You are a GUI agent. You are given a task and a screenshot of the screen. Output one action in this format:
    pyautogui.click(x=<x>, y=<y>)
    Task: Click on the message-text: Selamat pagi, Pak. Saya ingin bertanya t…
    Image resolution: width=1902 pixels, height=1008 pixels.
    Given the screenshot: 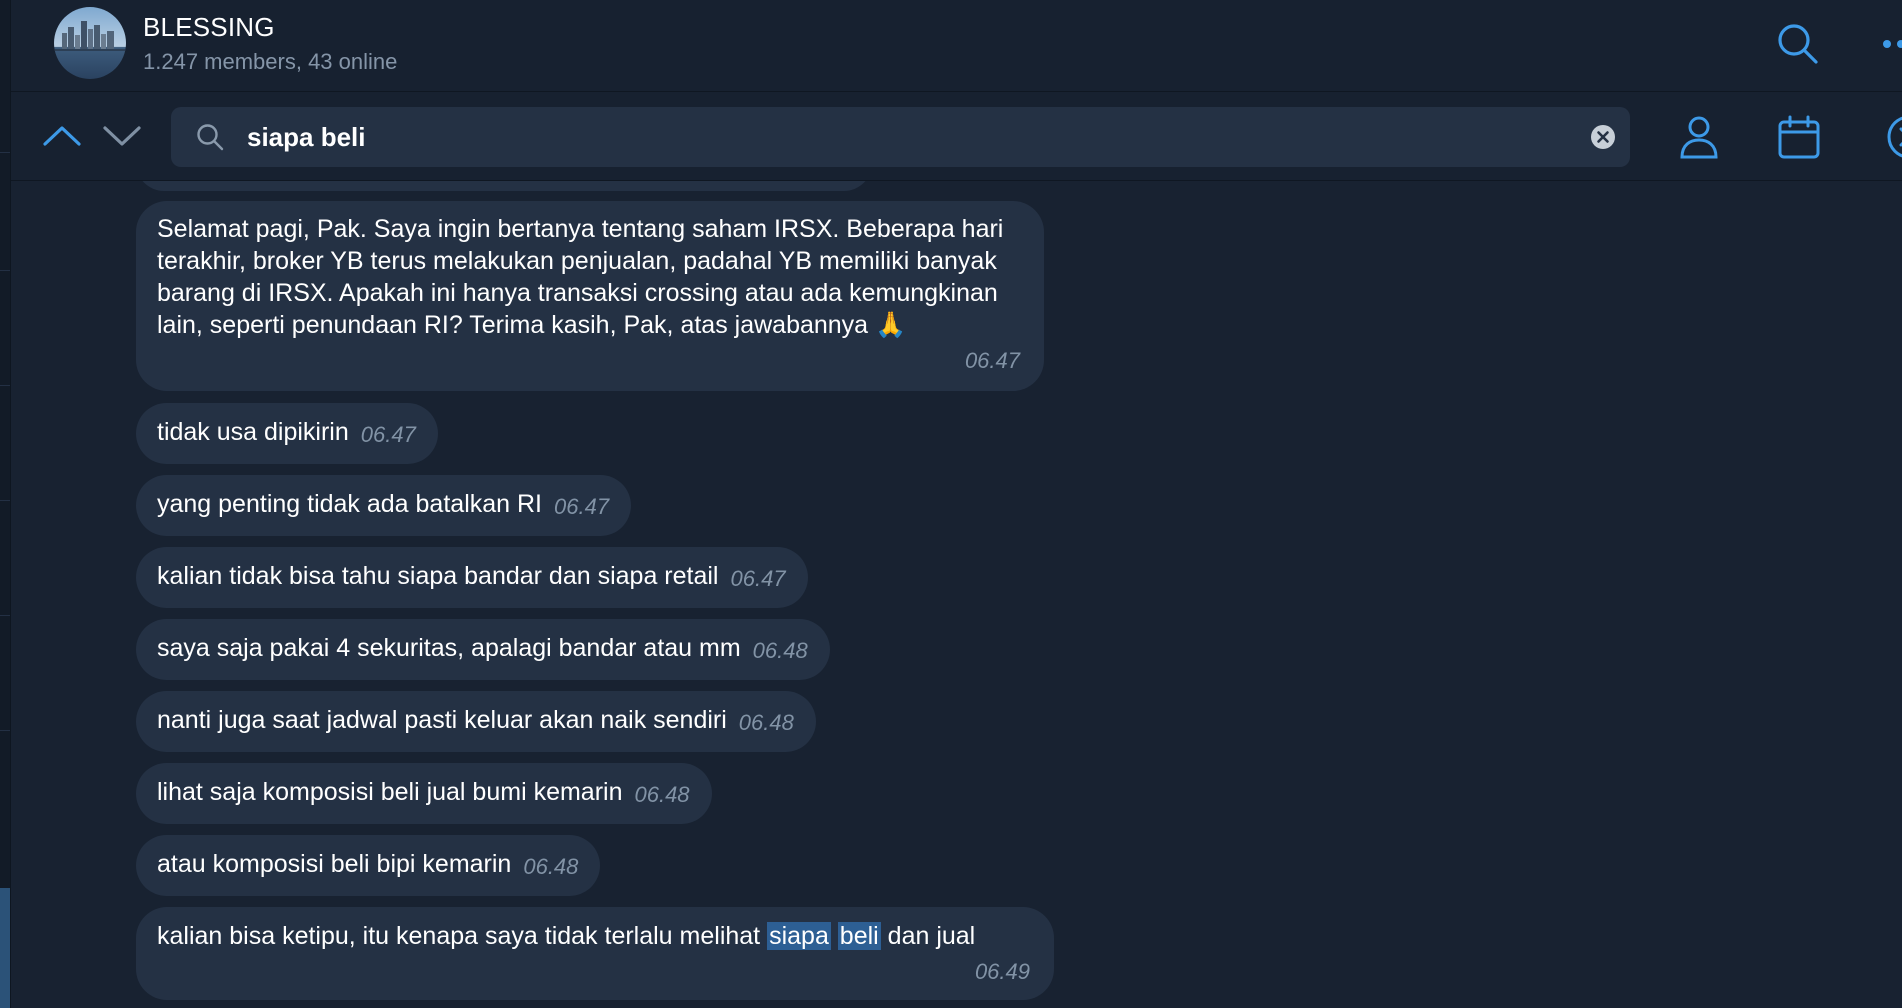 What is the action you would take?
    pyautogui.click(x=580, y=277)
    